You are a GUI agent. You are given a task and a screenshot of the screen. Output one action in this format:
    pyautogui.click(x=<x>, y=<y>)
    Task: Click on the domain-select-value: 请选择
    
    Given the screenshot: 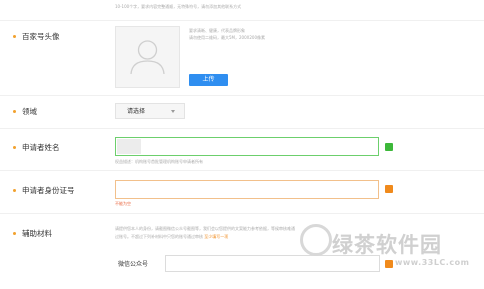 What is the action you would take?
    pyautogui.click(x=136, y=111)
    